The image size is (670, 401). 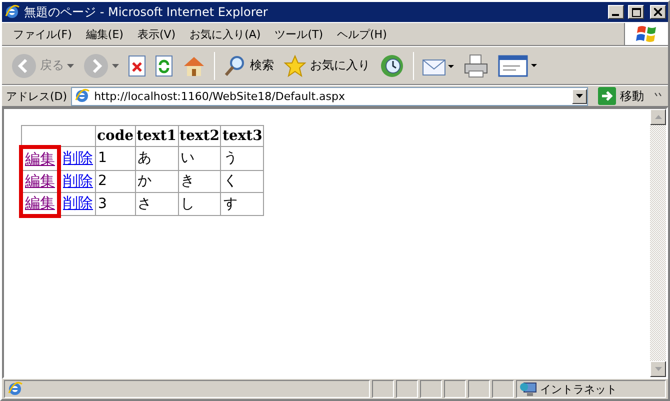 I want to click on minimize-button, so click(x=616, y=12).